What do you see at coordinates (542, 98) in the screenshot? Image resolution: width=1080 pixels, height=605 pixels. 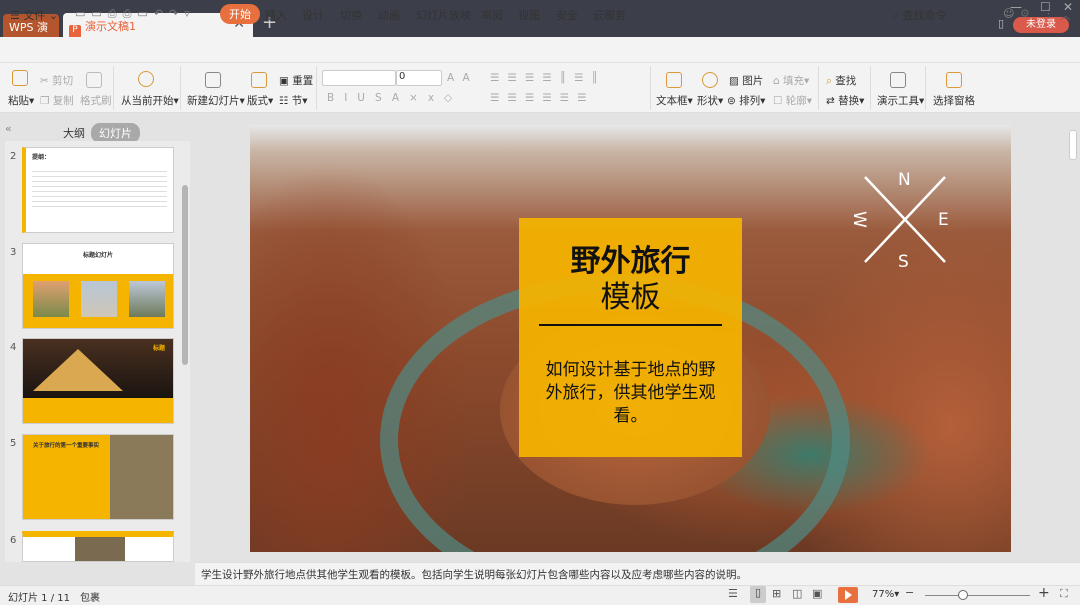 I see `alignment-buttons: ☰☰☰☰☰☰` at bounding box center [542, 98].